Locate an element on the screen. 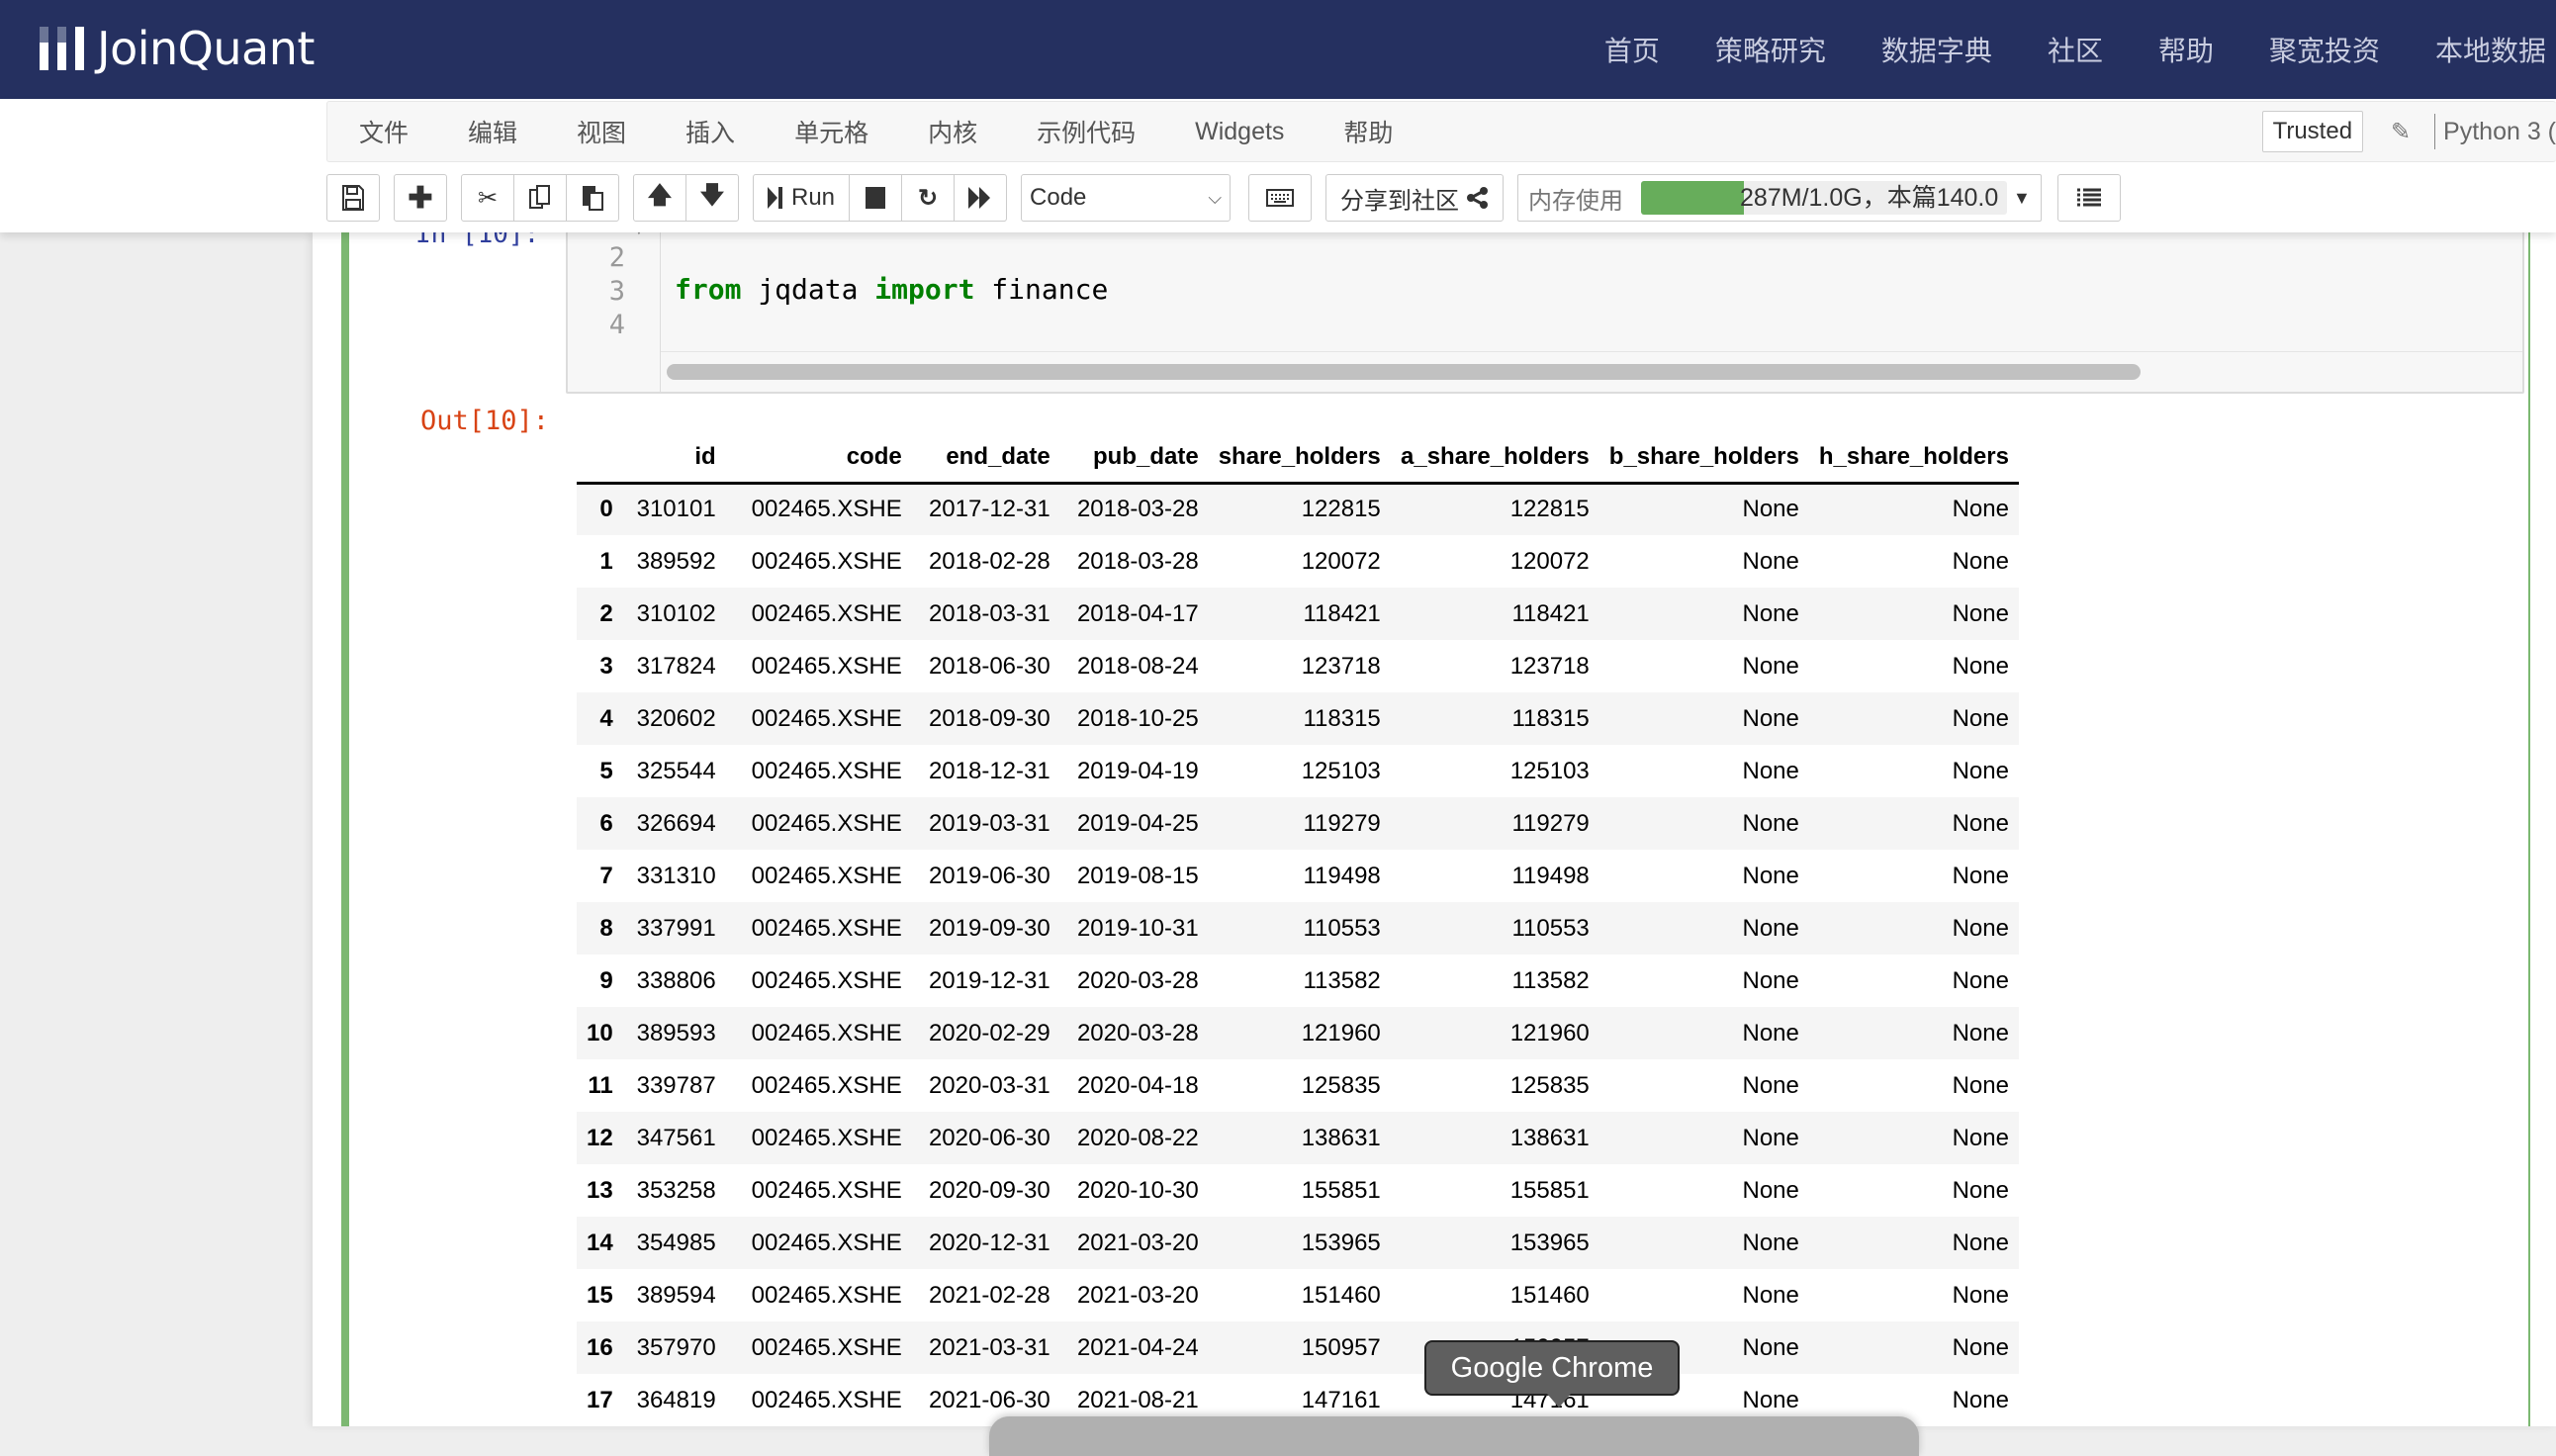 Image resolution: width=2556 pixels, height=1456 pixels. table-cell: 118421 is located at coordinates (1342, 613).